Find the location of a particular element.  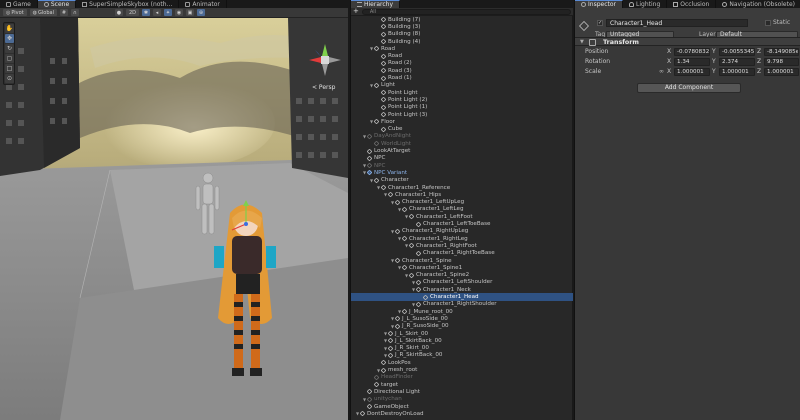

hierarchy-item: ▼ Character1_LeftUpLeg is located at coordinates (462, 202).